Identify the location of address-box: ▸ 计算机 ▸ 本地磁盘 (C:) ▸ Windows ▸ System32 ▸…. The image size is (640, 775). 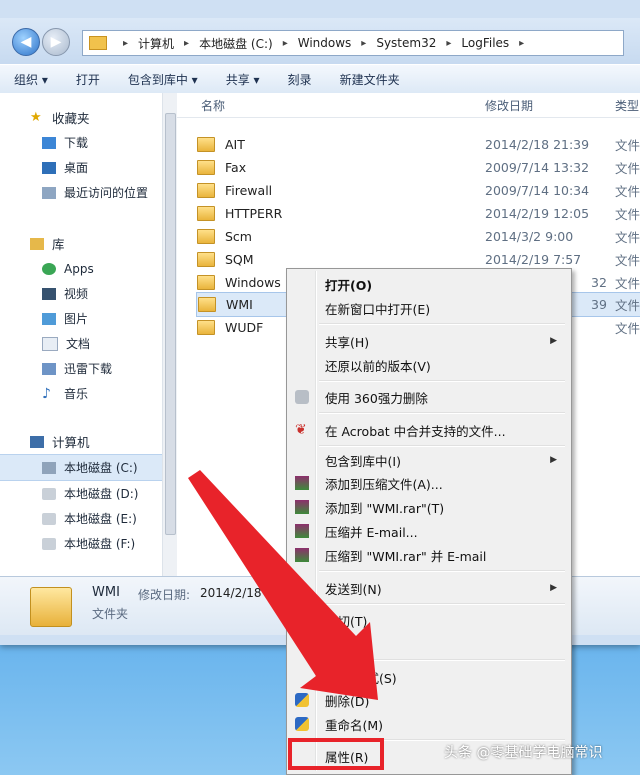
(353, 43).